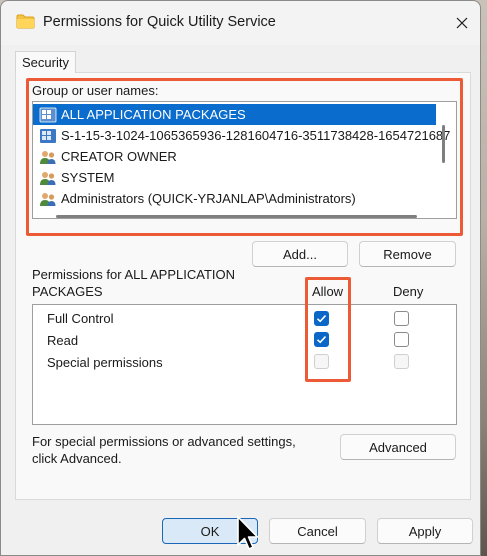 This screenshot has height=556, width=487. What do you see at coordinates (401, 318) in the screenshot?
I see `full-control-deny-checkbox` at bounding box center [401, 318].